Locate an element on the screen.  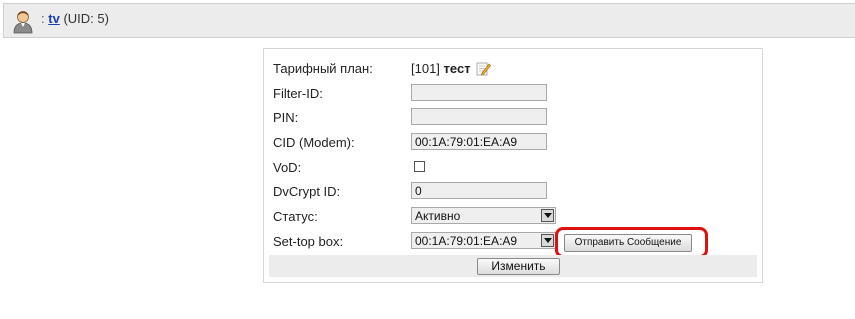
dvcrypt-label: DvCrypt ID: is located at coordinates (307, 191).